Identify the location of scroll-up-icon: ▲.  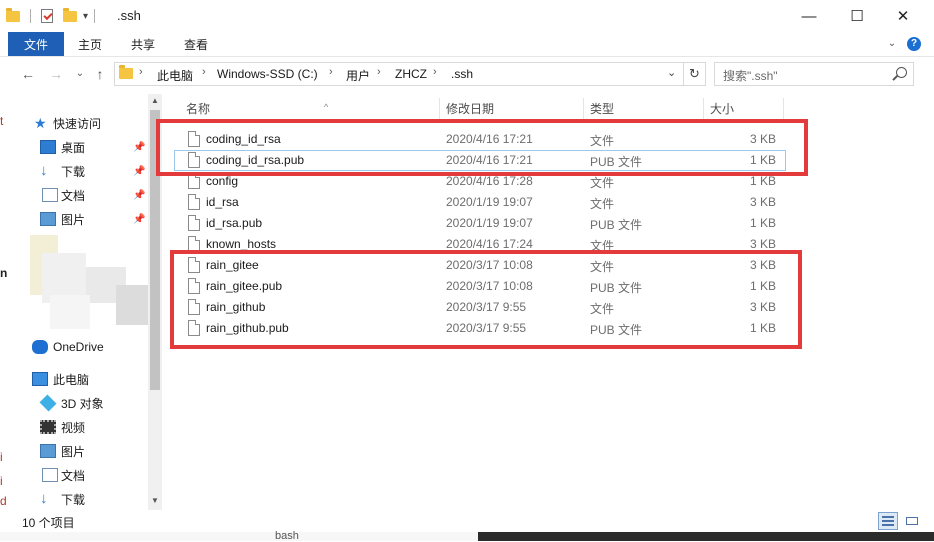
(155, 101).